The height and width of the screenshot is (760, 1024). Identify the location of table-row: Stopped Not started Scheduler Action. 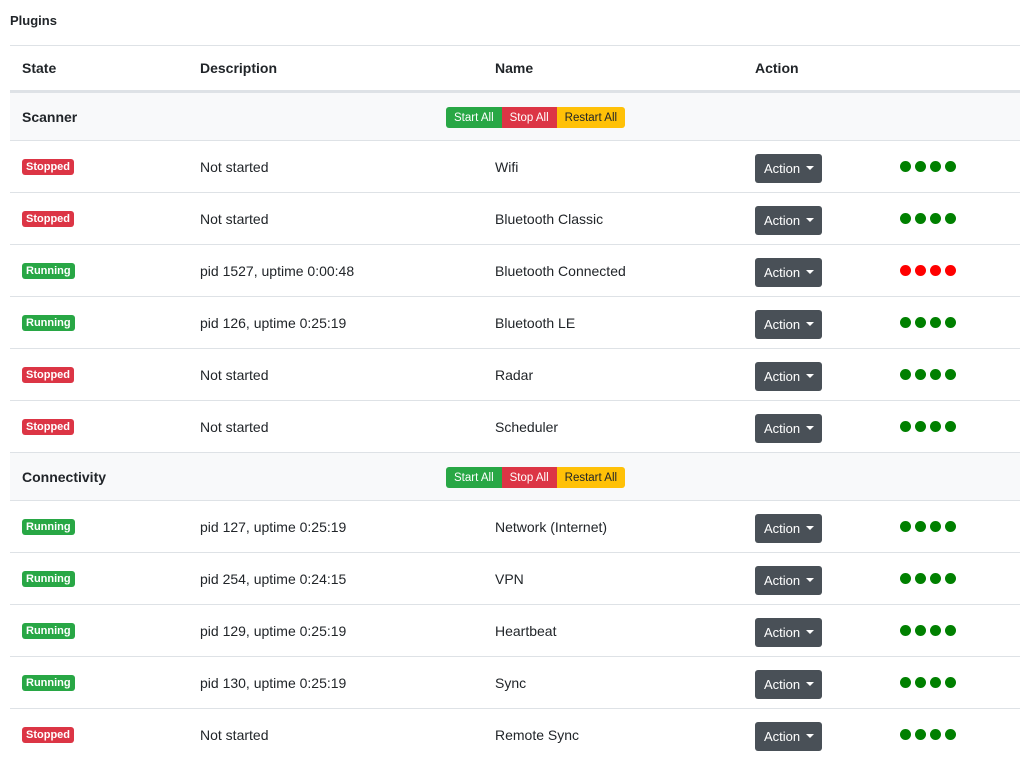
(515, 426).